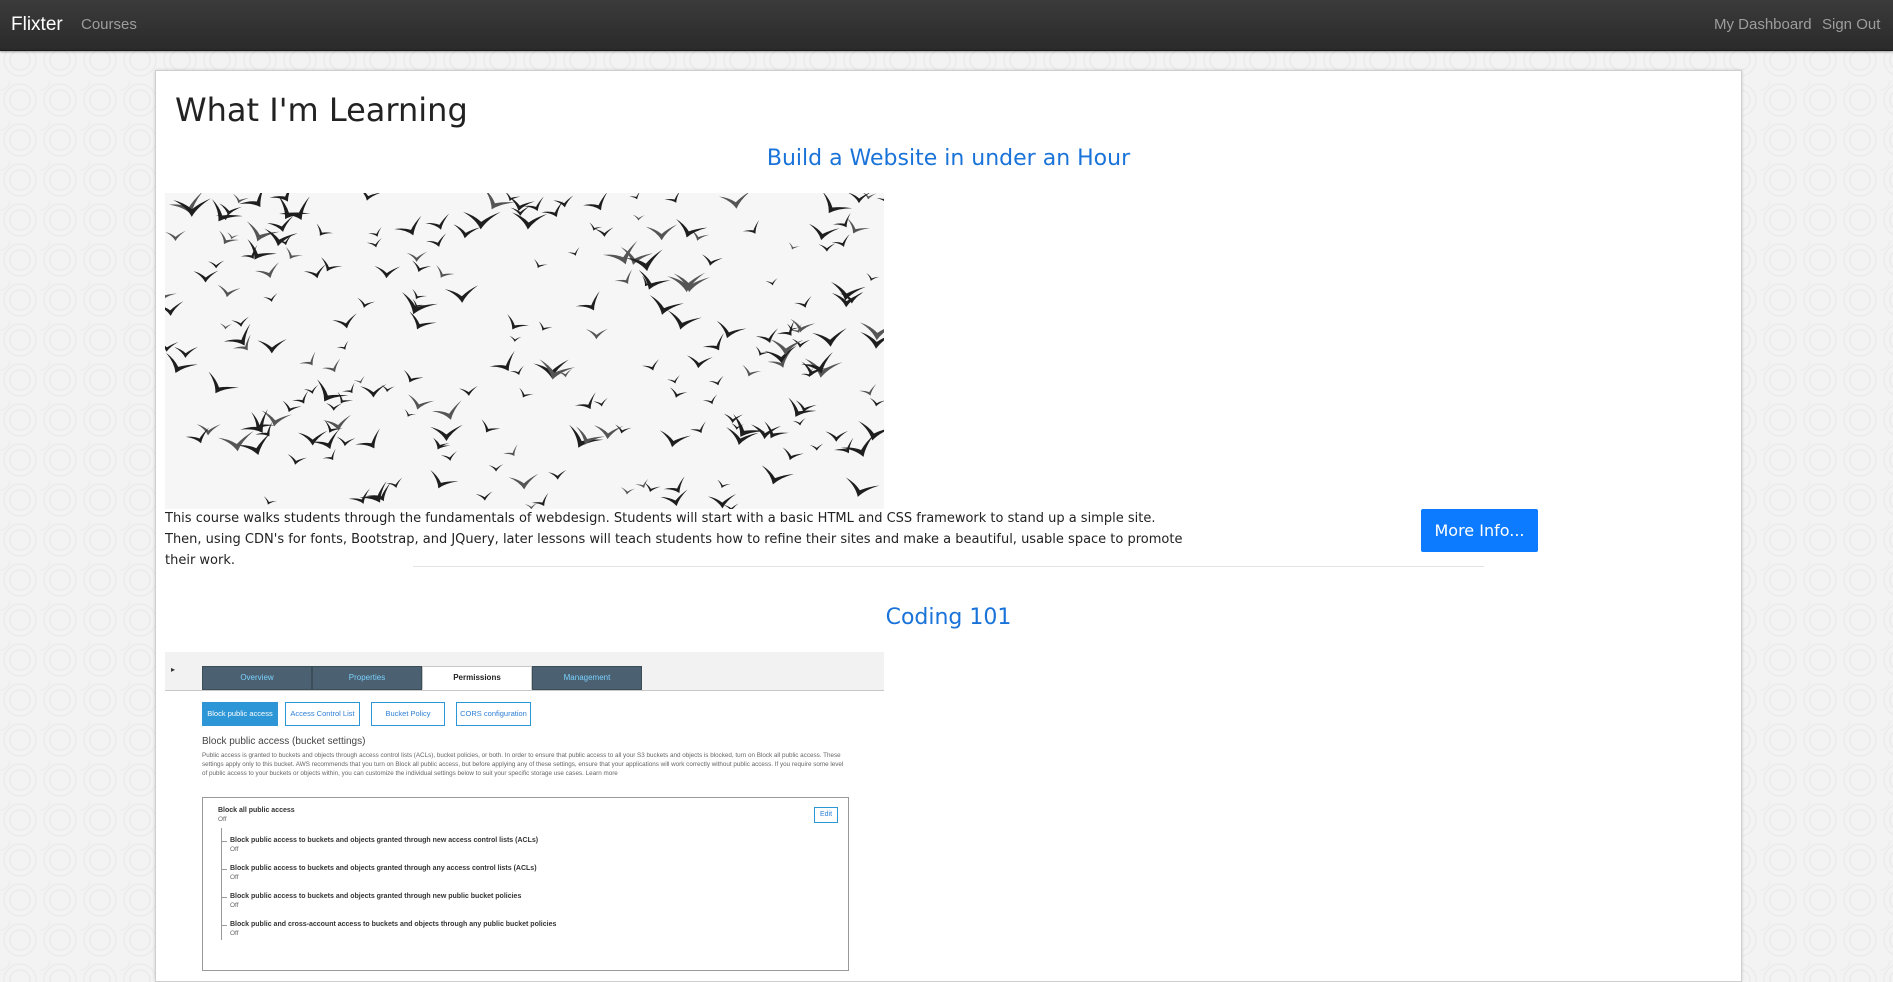 The image size is (1893, 982). I want to click on nav-courses-link: Courses, so click(109, 24).